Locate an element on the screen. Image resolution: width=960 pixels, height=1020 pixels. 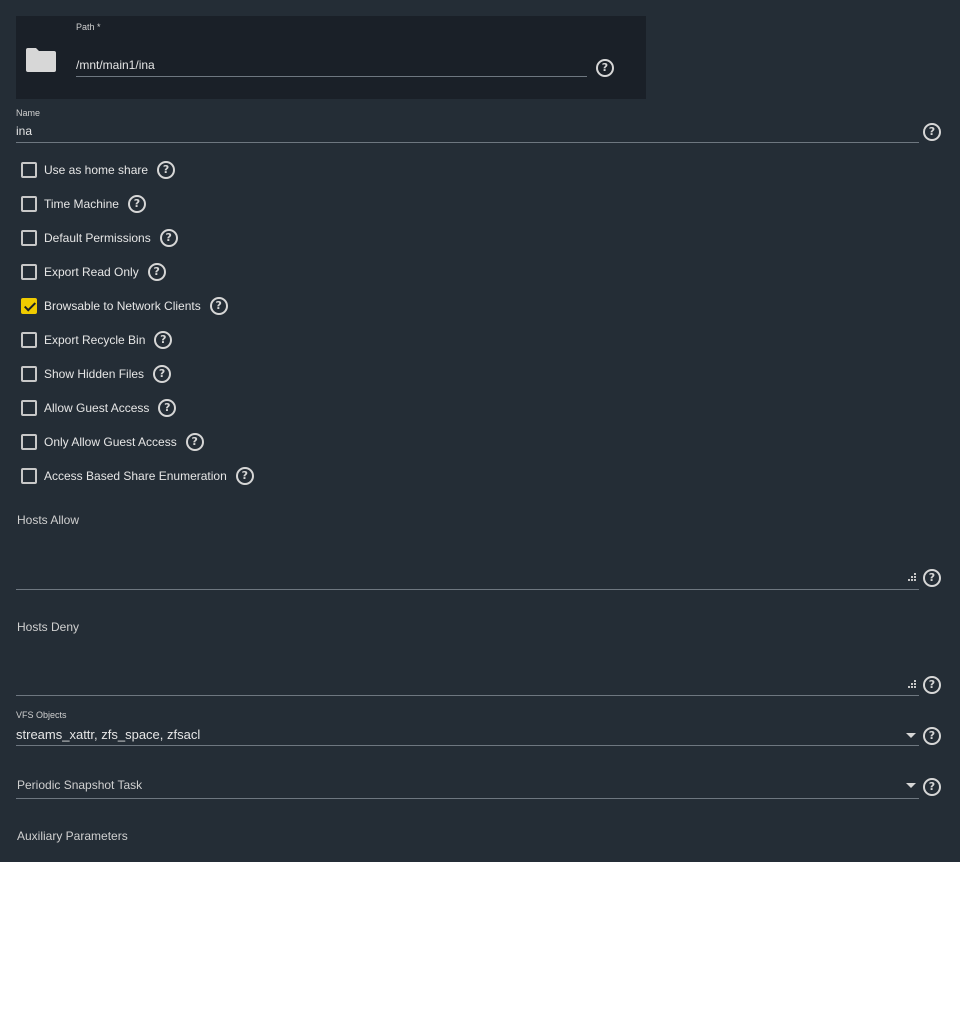
hosts-deny-resize-handle-icon is located at coordinates (912, 684).